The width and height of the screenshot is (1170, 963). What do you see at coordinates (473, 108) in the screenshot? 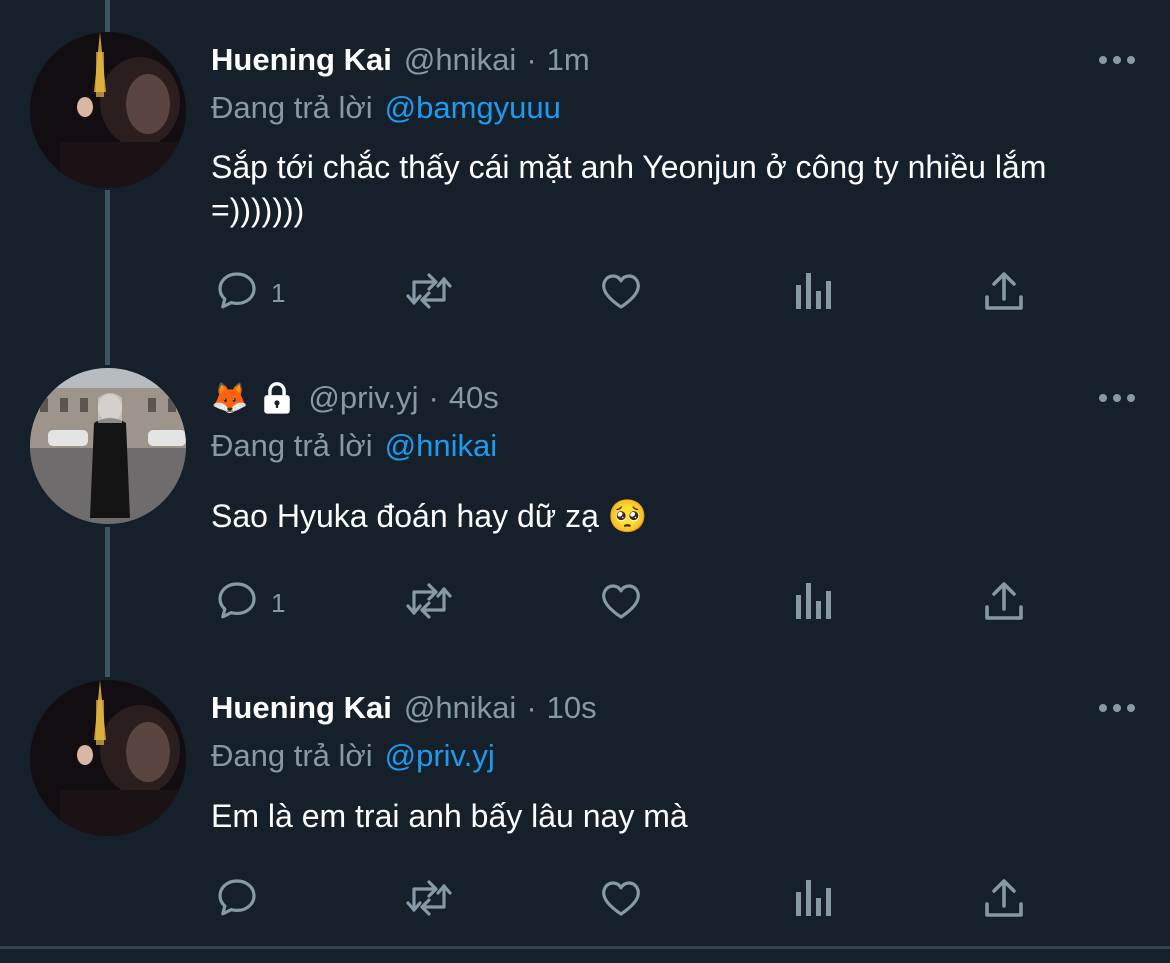
I see `mention-link: @bamgyuuu` at bounding box center [473, 108].